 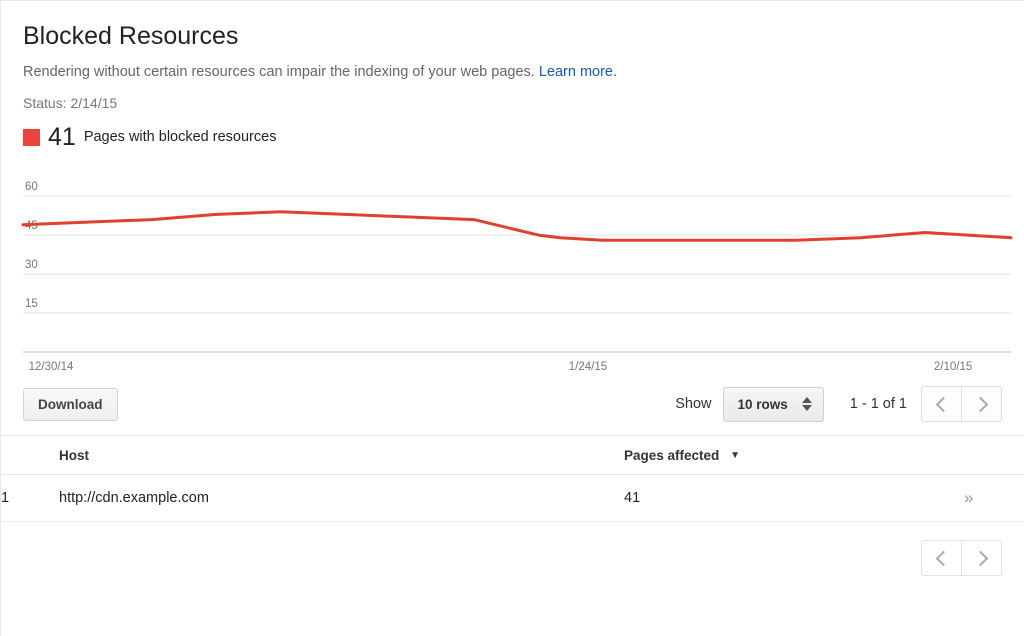 What do you see at coordinates (588, 367) in the screenshot?
I see `x-axis-tick-label: 1/24/15` at bounding box center [588, 367].